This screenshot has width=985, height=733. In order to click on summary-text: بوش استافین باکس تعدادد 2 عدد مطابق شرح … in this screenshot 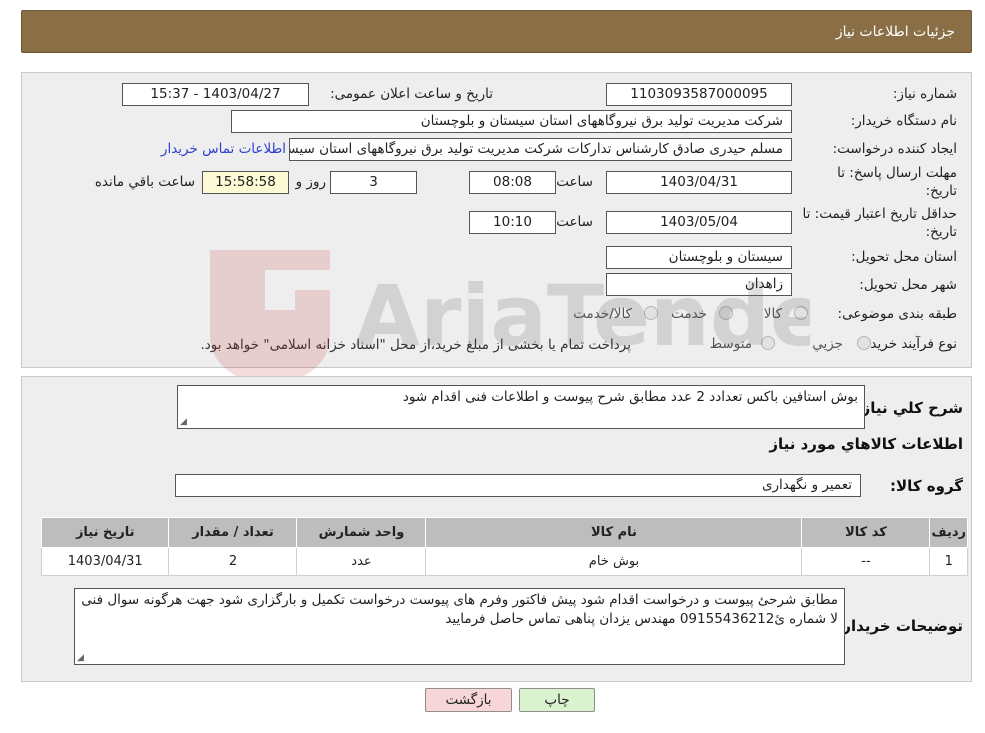, I will do `click(630, 397)`.